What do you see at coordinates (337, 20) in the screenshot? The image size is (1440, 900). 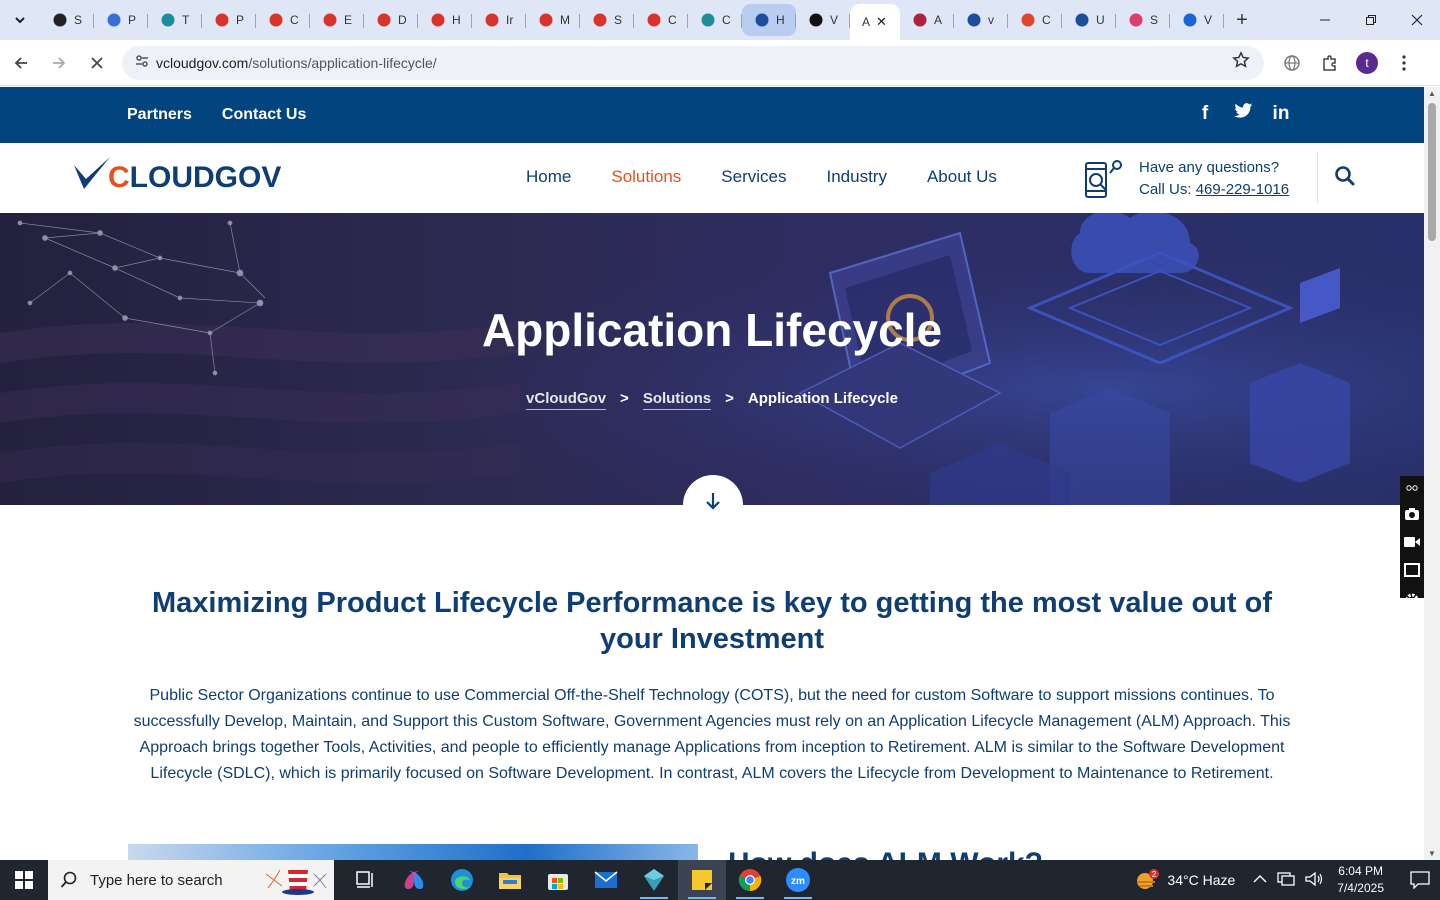 I see `browser-tab: E` at bounding box center [337, 20].